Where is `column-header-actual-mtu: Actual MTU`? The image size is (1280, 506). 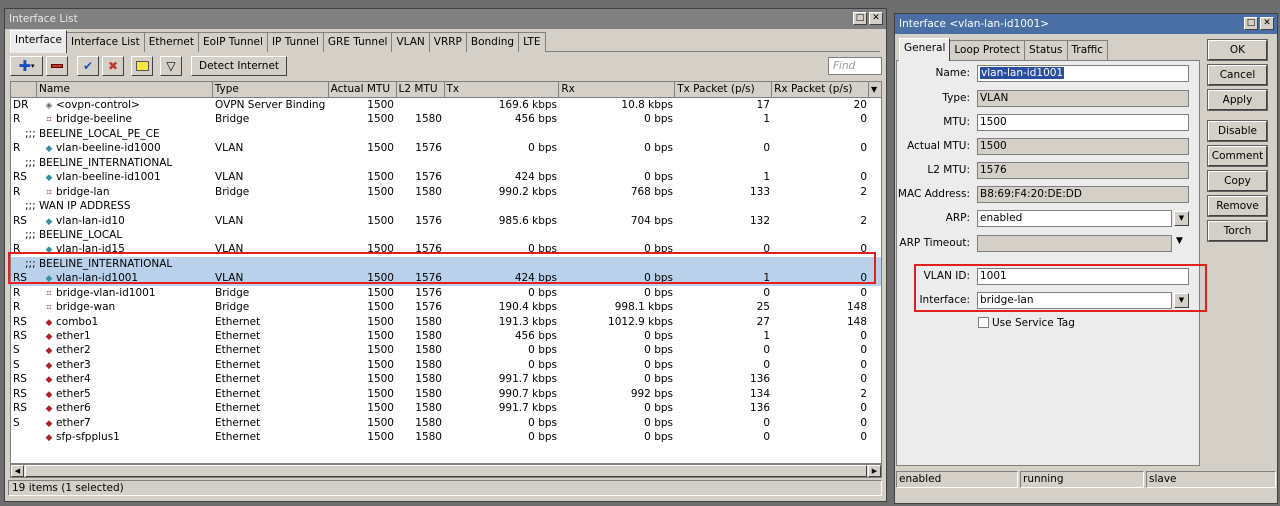
column-header-actual-mtu: Actual MTU is located at coordinates (363, 89).